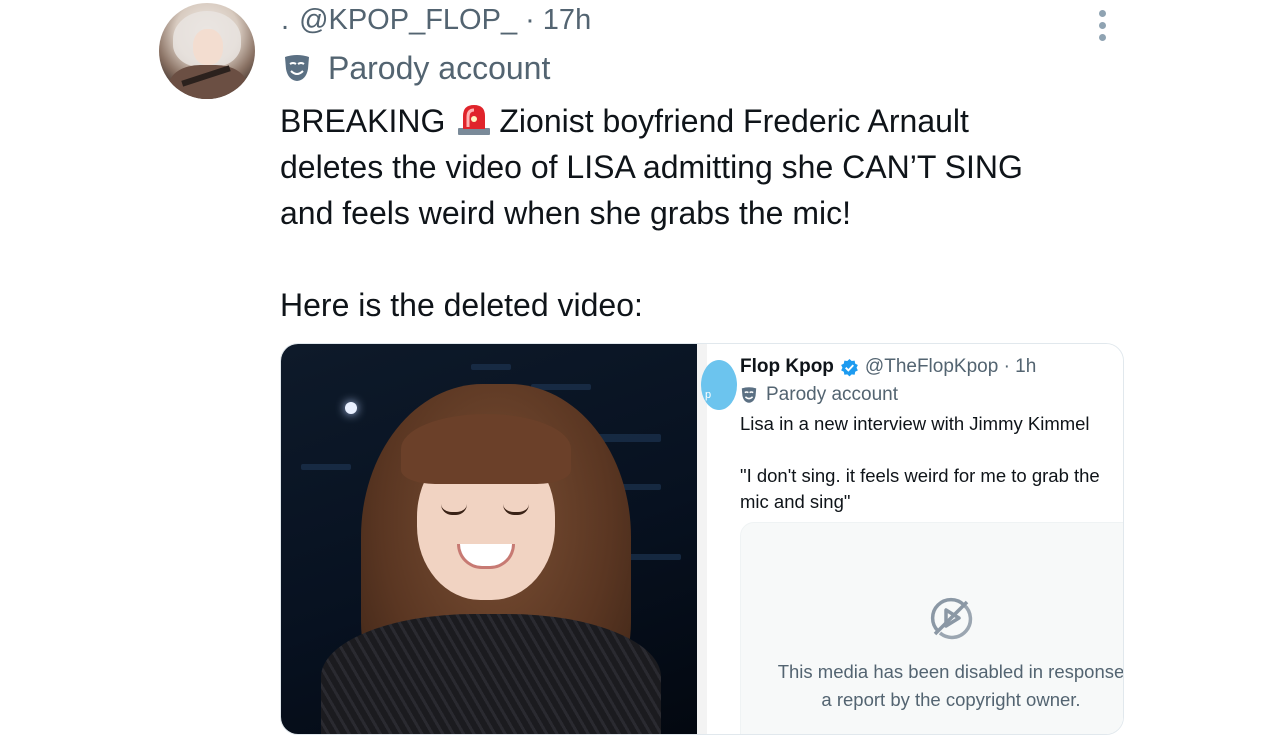 Image resolution: width=1280 pixels, height=735 pixels. What do you see at coordinates (207, 51) in the screenshot?
I see `author-avatar` at bounding box center [207, 51].